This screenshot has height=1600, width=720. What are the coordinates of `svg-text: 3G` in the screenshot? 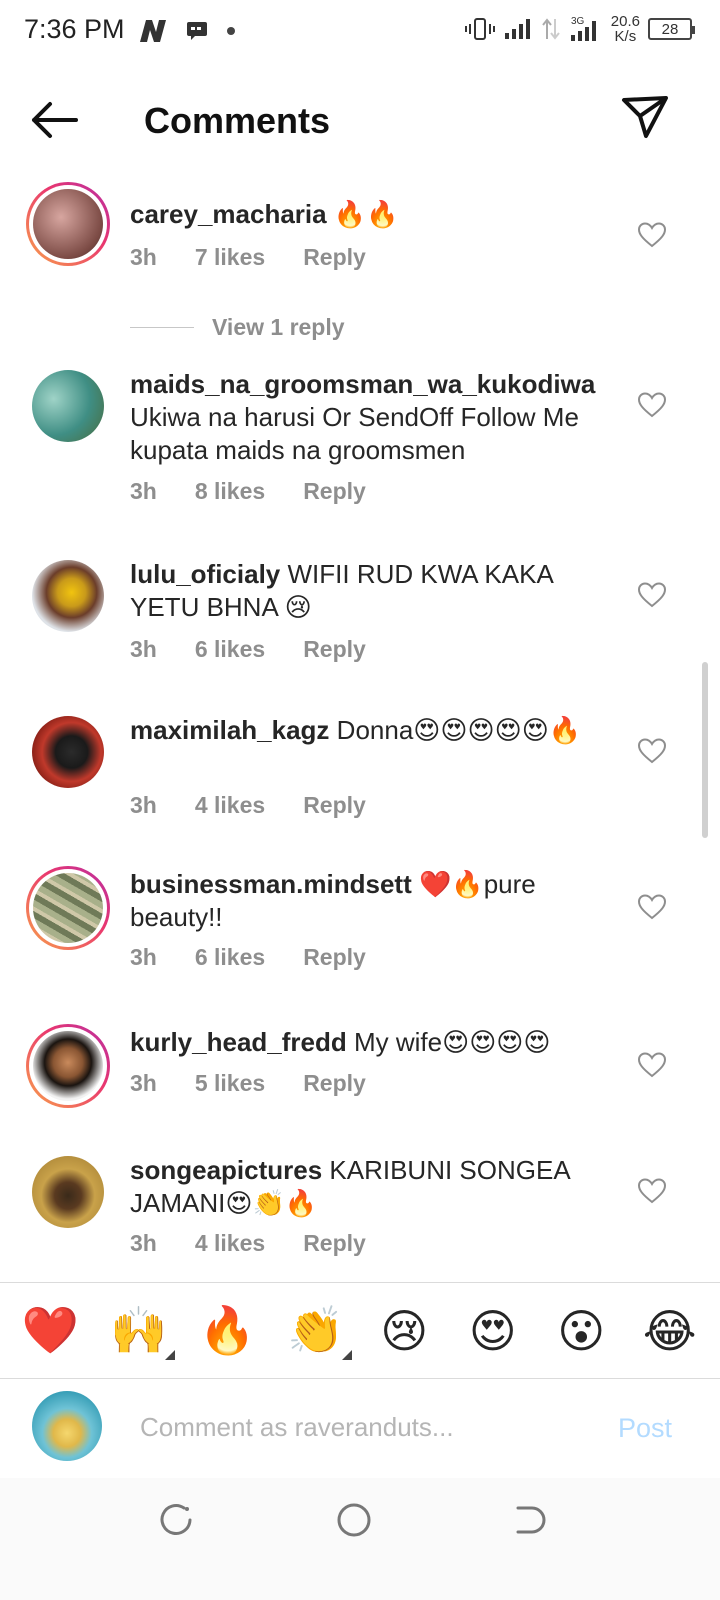 It's located at (578, 21).